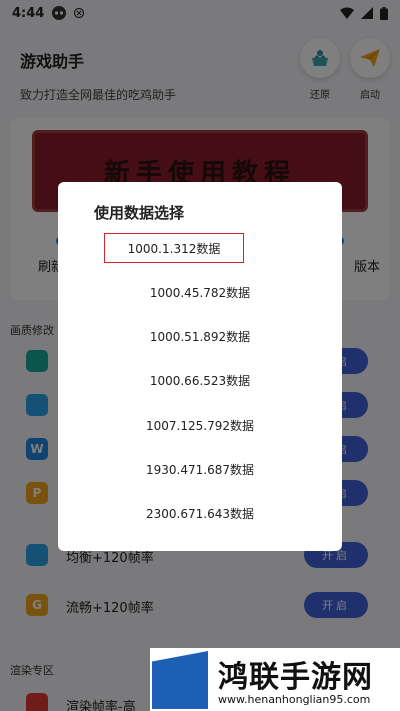 The width and height of the screenshot is (400, 711). I want to click on data-option: 1930.471.687数据, so click(200, 470).